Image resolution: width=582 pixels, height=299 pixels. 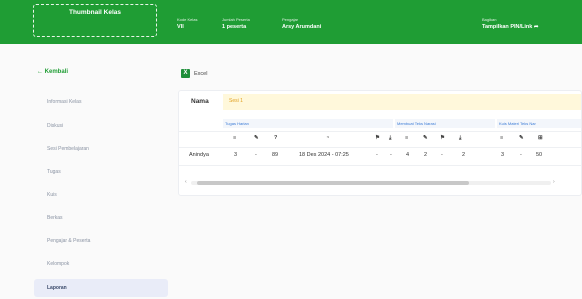 I want to click on pengajar-label: Pengajar, so click(x=290, y=19).